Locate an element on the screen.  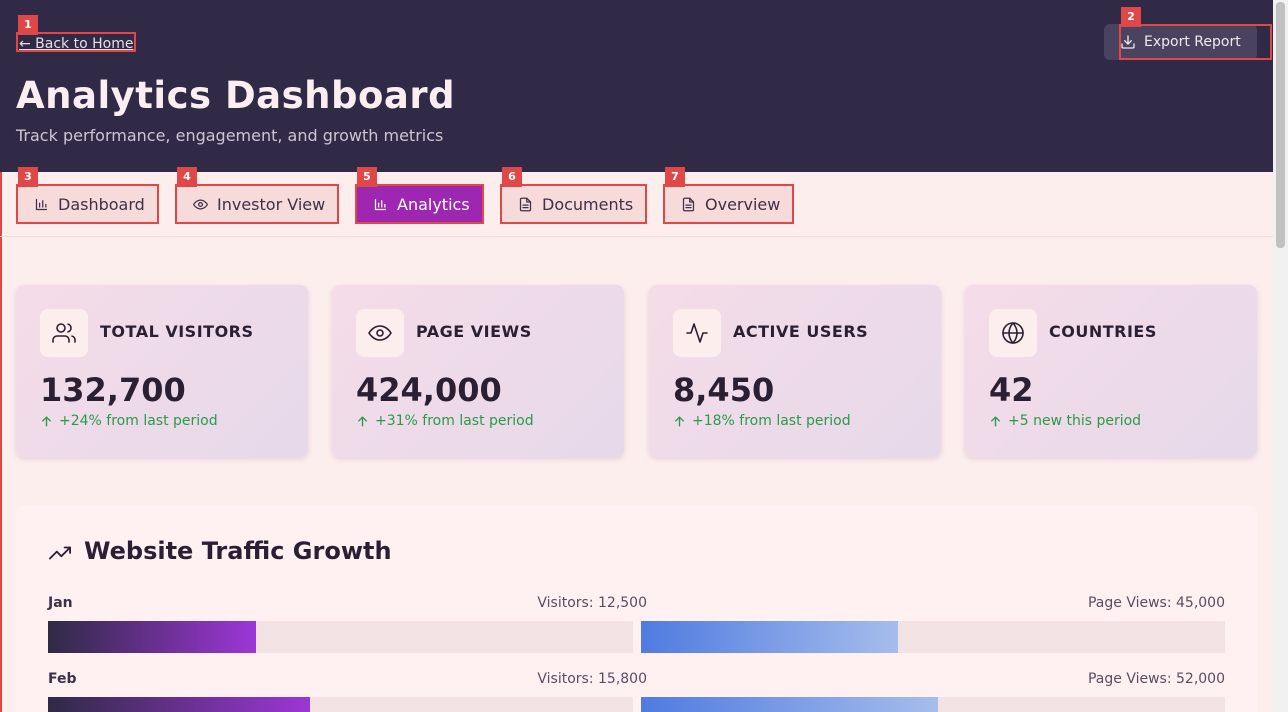
scrollbar-thumb is located at coordinates (1280, 125).